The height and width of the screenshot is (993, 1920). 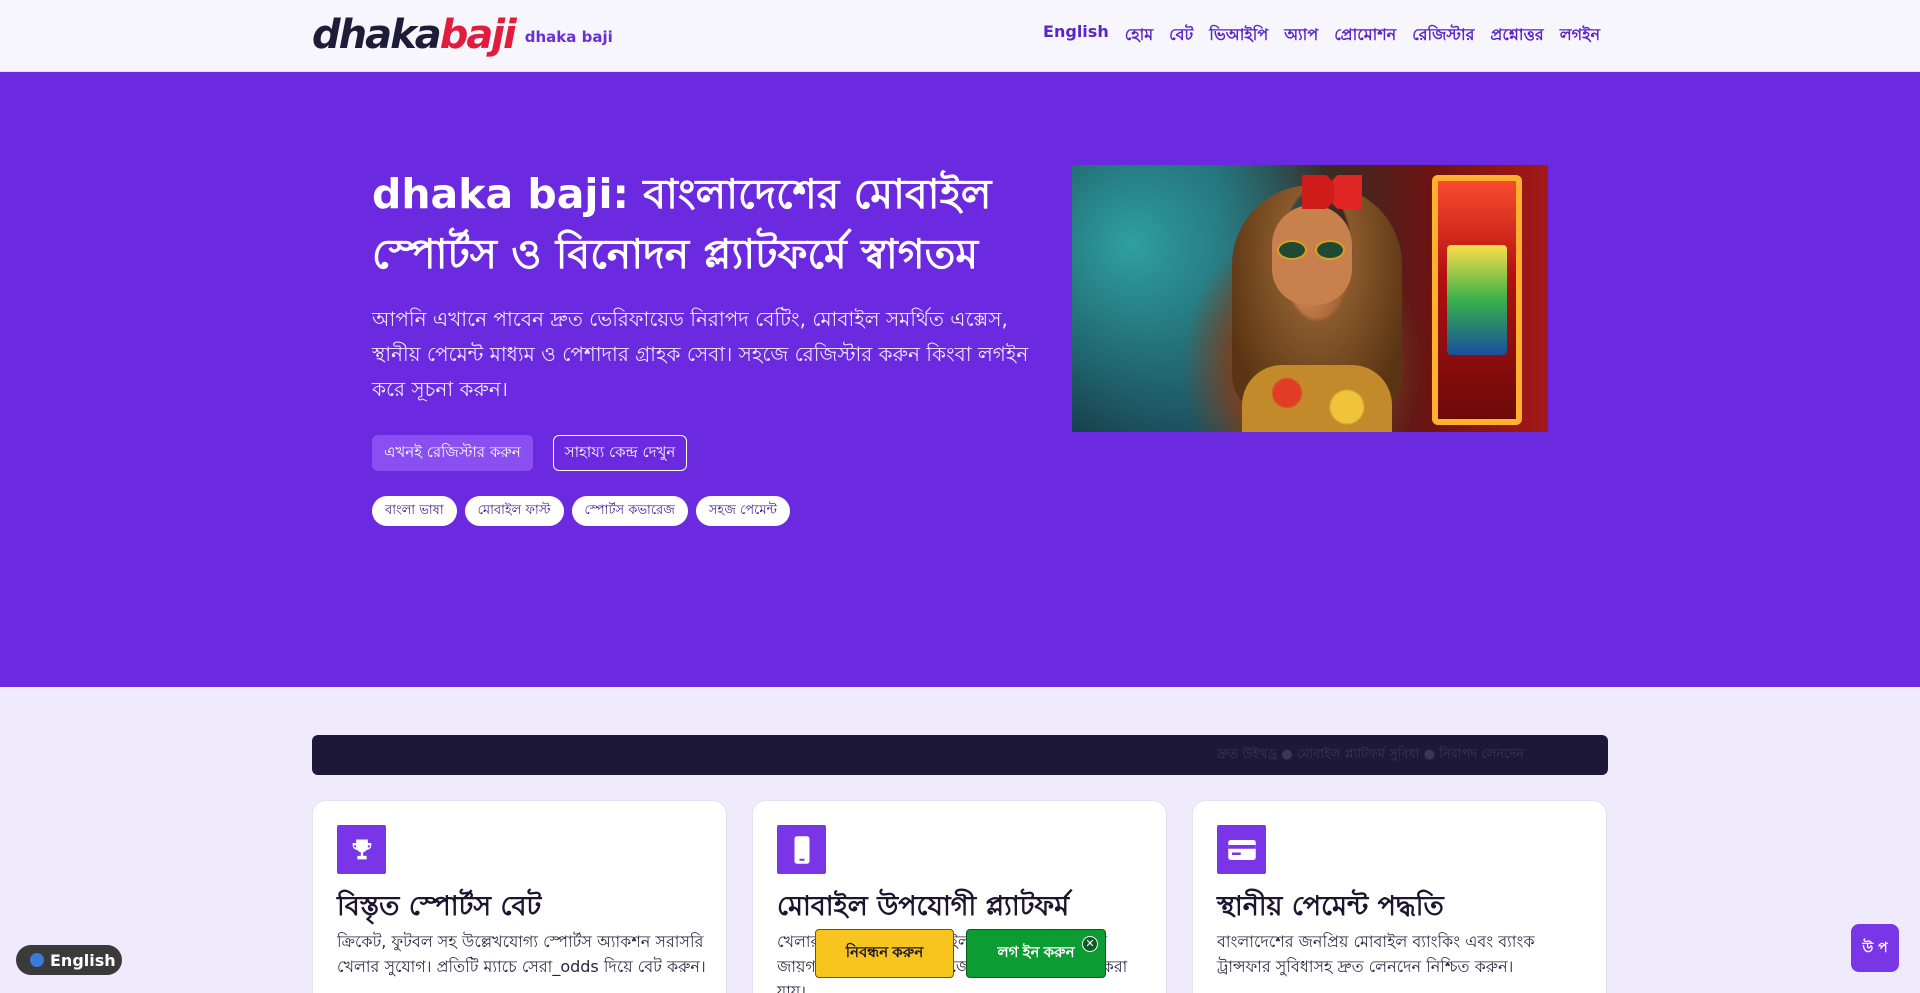 I want to click on chip-easy-payment: সহজ পেমেন্ট, so click(x=742, y=511).